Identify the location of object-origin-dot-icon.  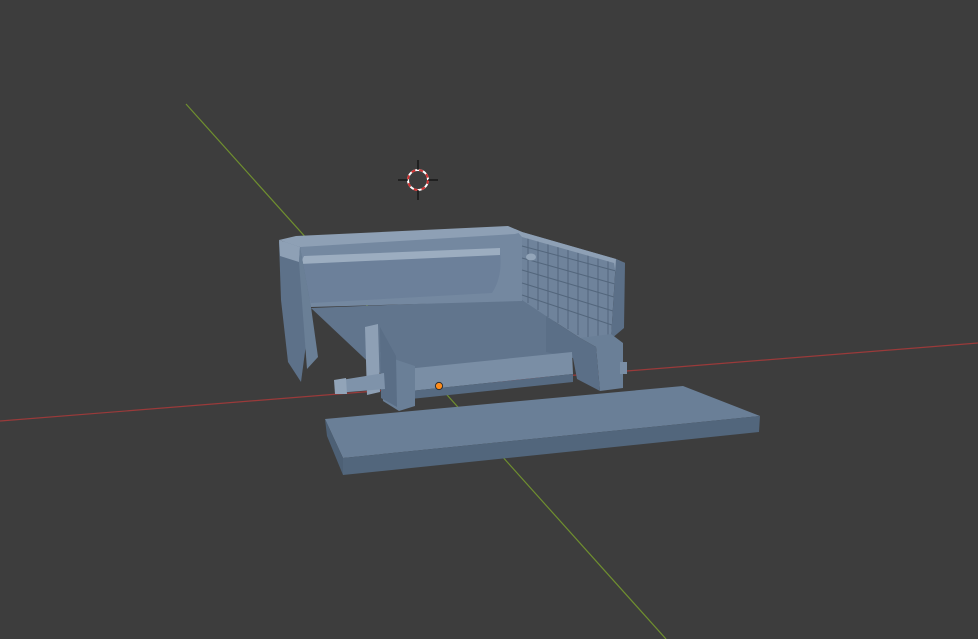
(439, 386).